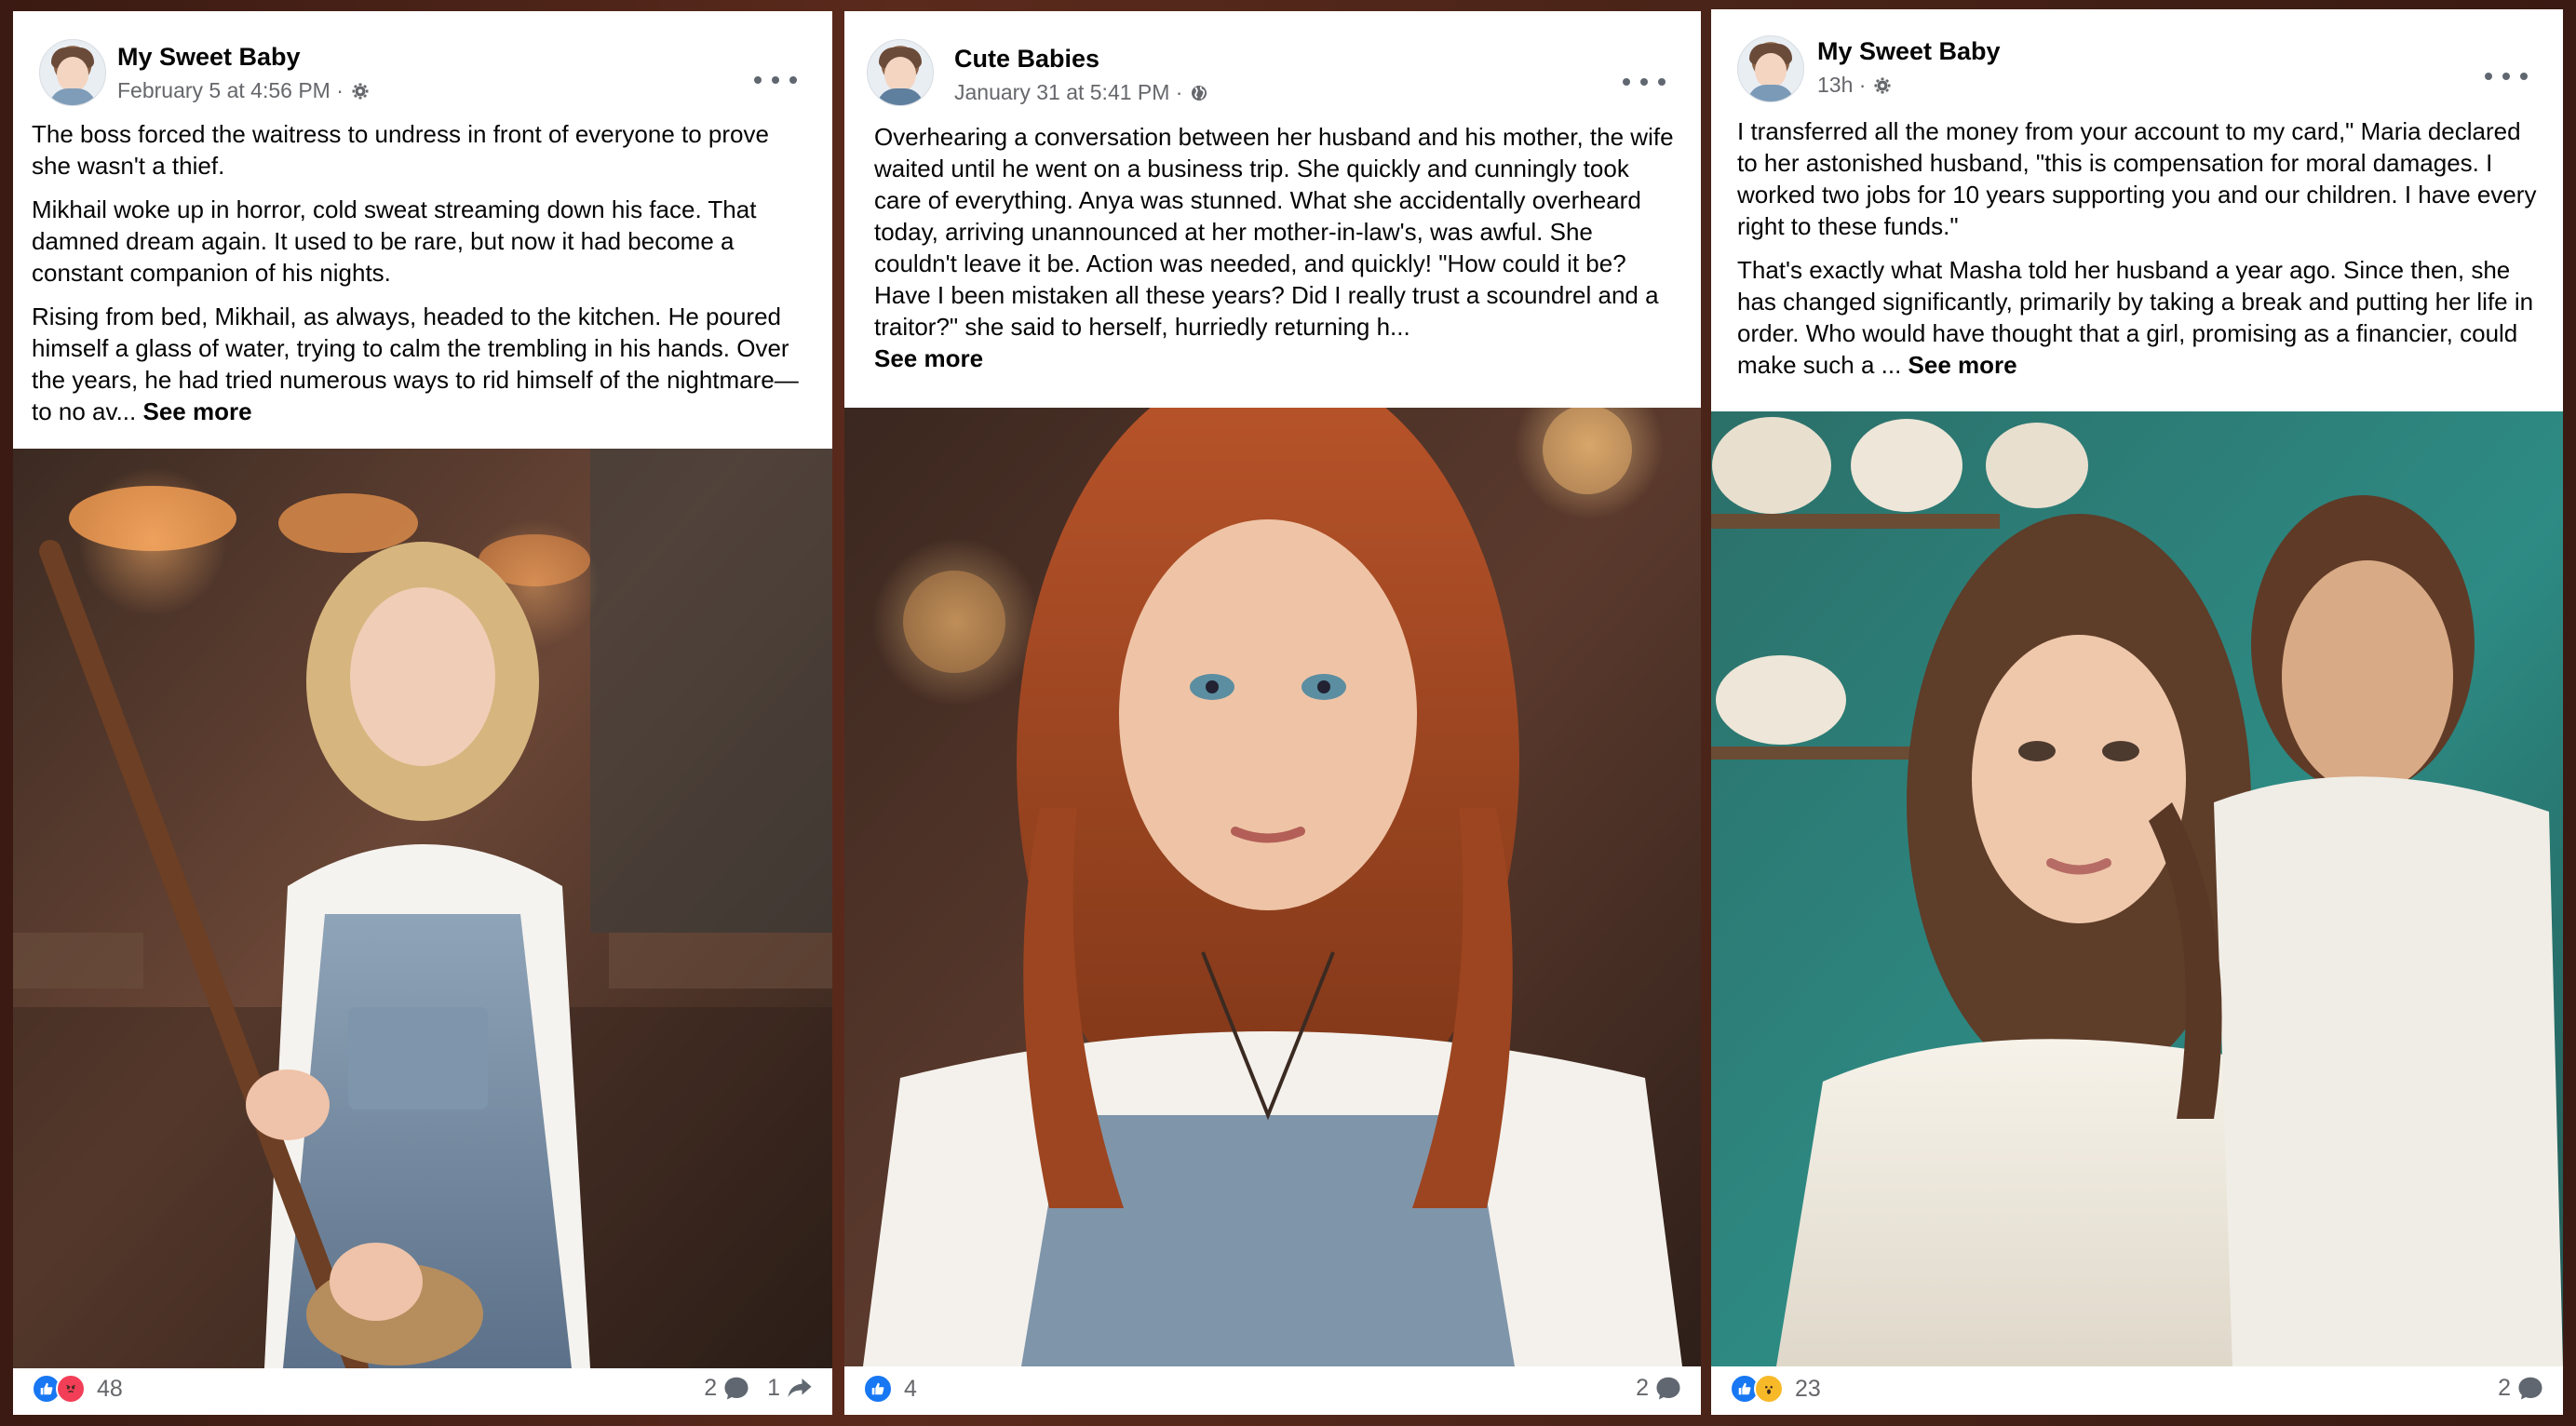 Image resolution: width=2576 pixels, height=1426 pixels. I want to click on timestamp: January 31 at 5:41 PM ·, so click(1068, 92).